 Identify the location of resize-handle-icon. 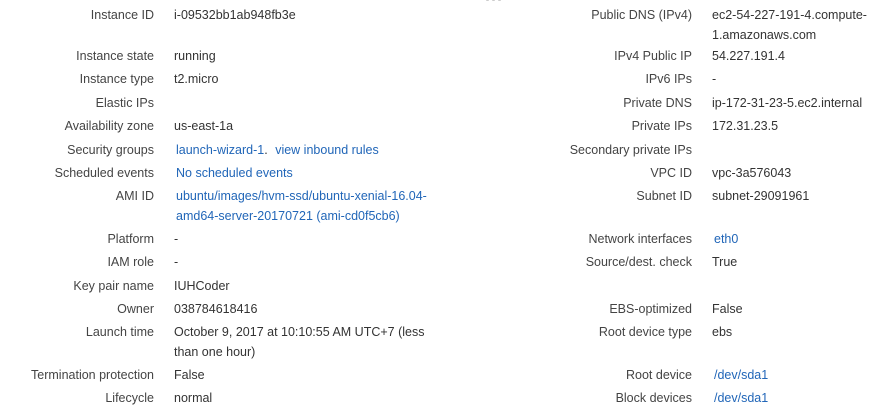
(493, 0).